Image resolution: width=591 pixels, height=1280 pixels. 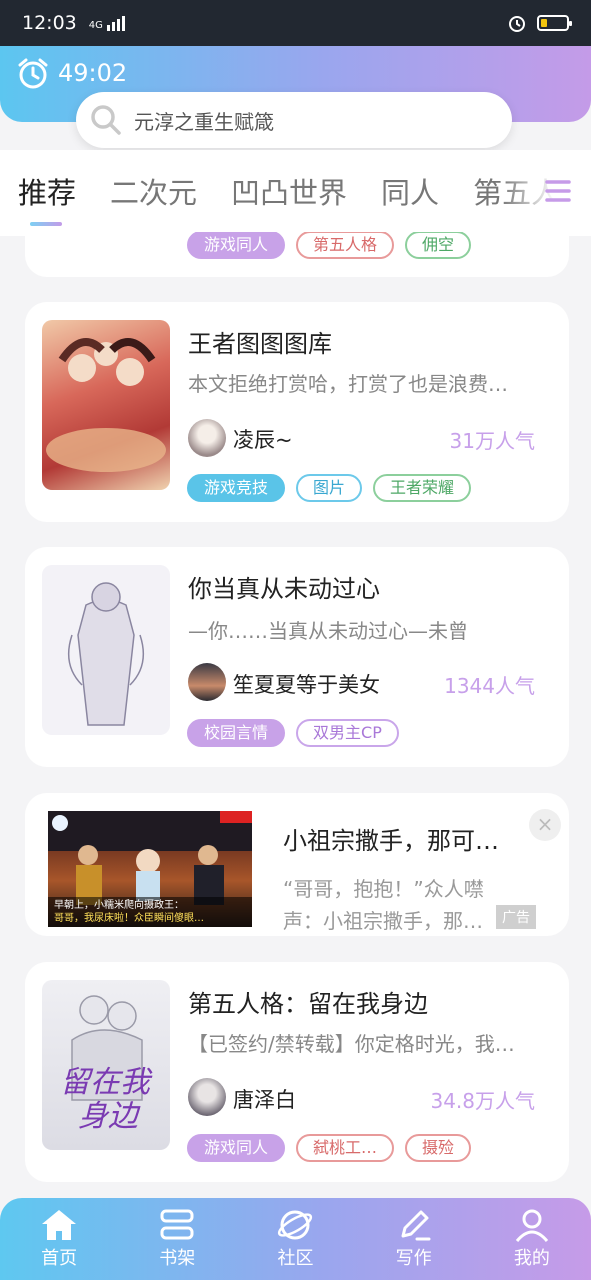 I want to click on battery-icon, so click(x=554, y=23).